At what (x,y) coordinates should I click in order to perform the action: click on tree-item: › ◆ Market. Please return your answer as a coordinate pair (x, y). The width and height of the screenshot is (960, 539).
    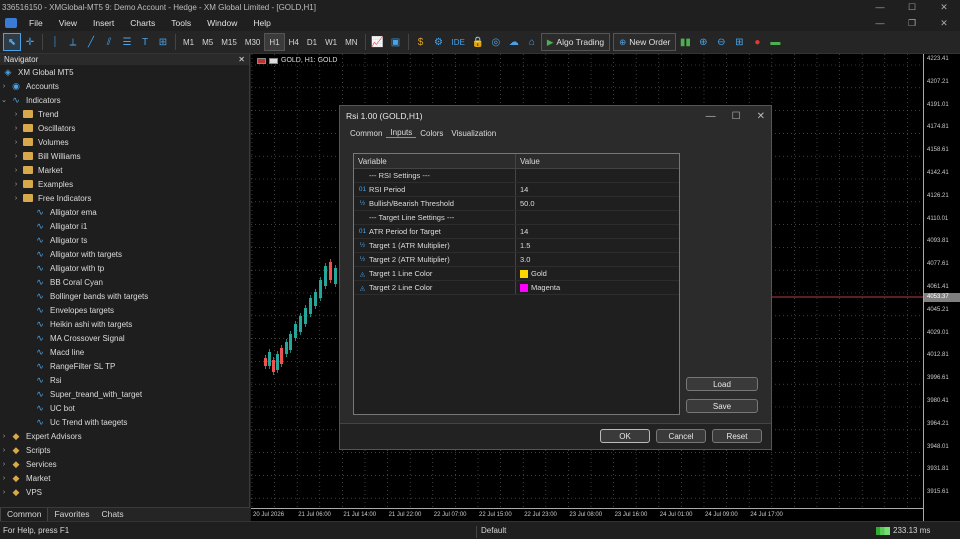
    Looking at the image, I should click on (124, 478).